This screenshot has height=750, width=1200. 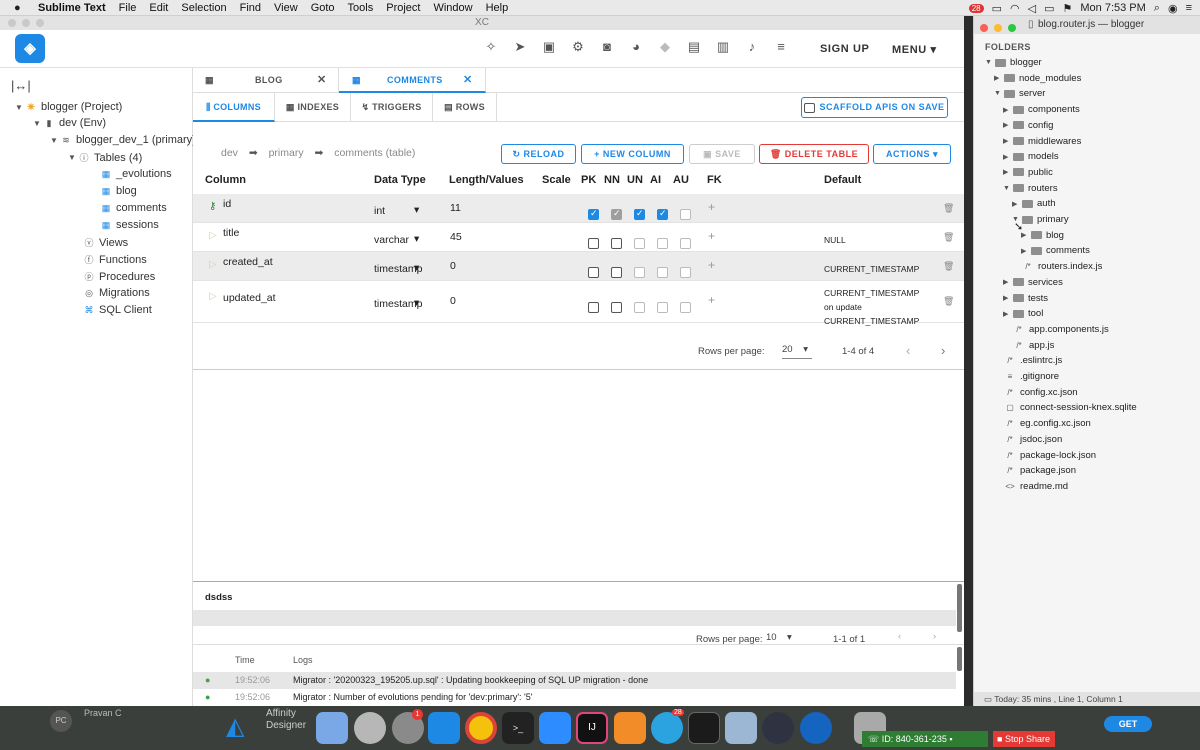 I want to click on menu-view: View, so click(x=286, y=8).